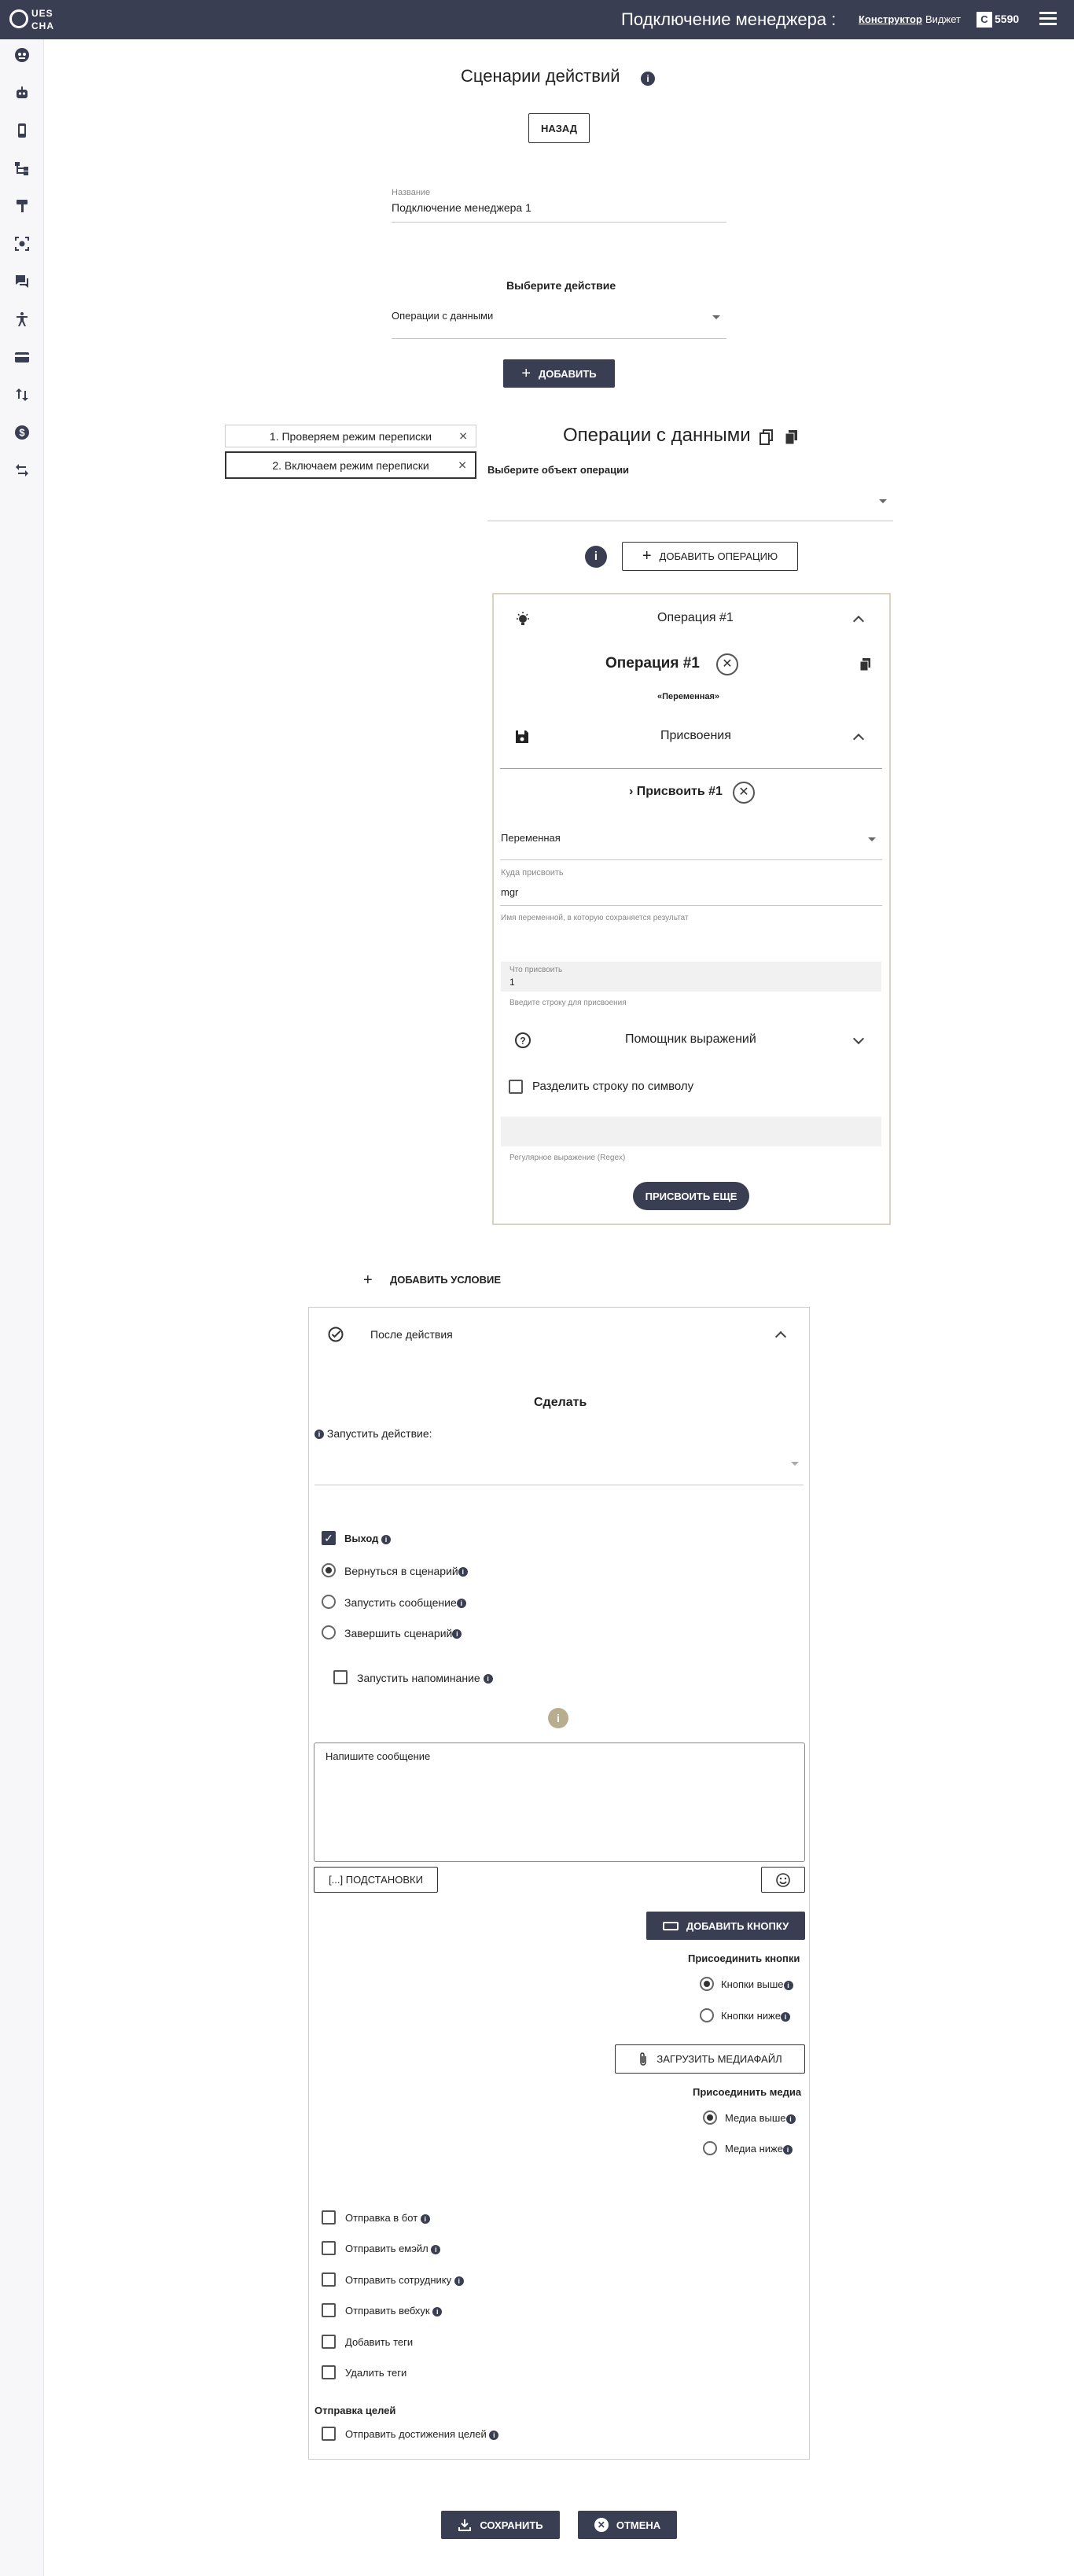  Describe the element at coordinates (22, 357) in the screenshot. I see `card-icon` at that location.